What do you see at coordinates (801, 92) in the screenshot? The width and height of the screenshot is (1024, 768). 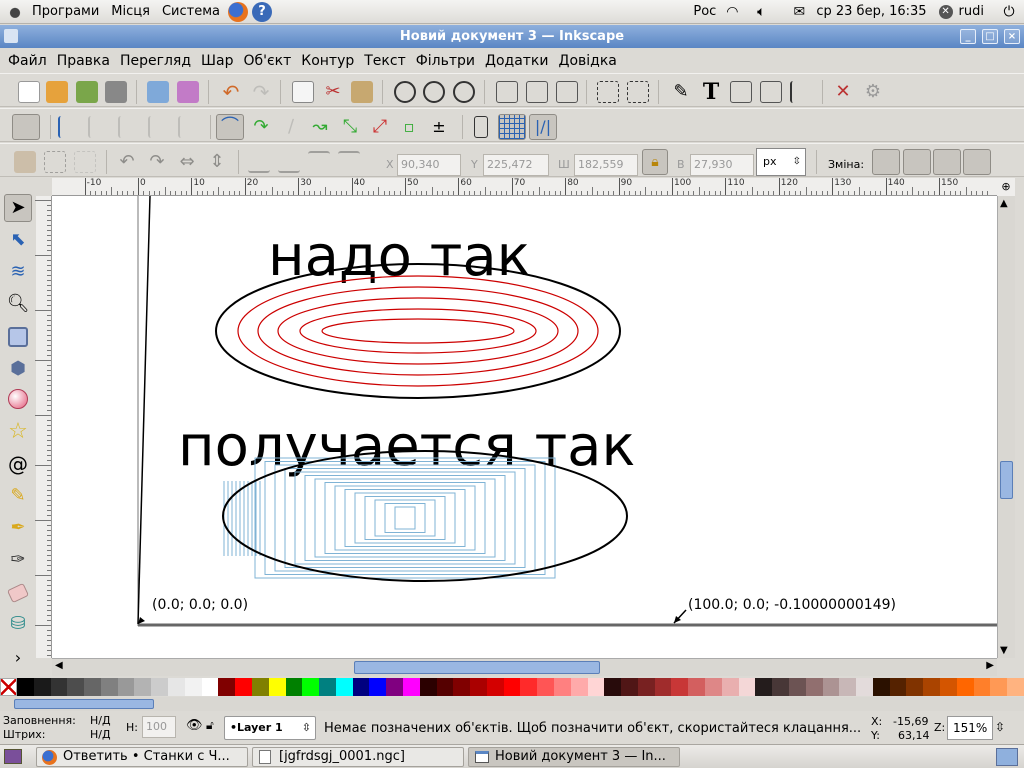 I see `align-distribute-icon` at bounding box center [801, 92].